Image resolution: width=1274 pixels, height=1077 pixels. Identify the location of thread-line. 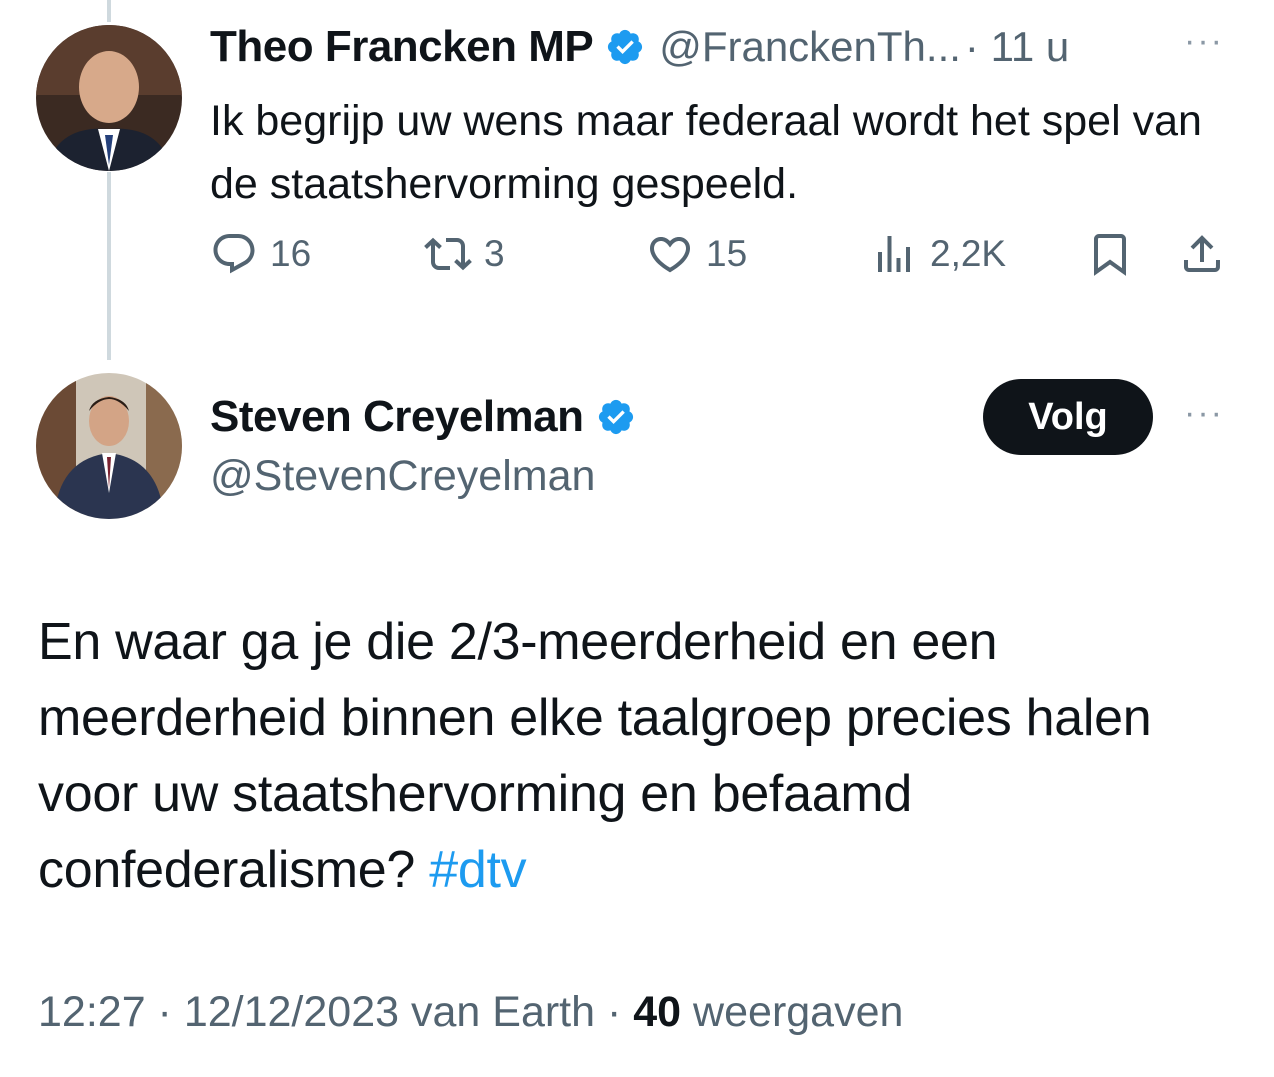
(109, 266).